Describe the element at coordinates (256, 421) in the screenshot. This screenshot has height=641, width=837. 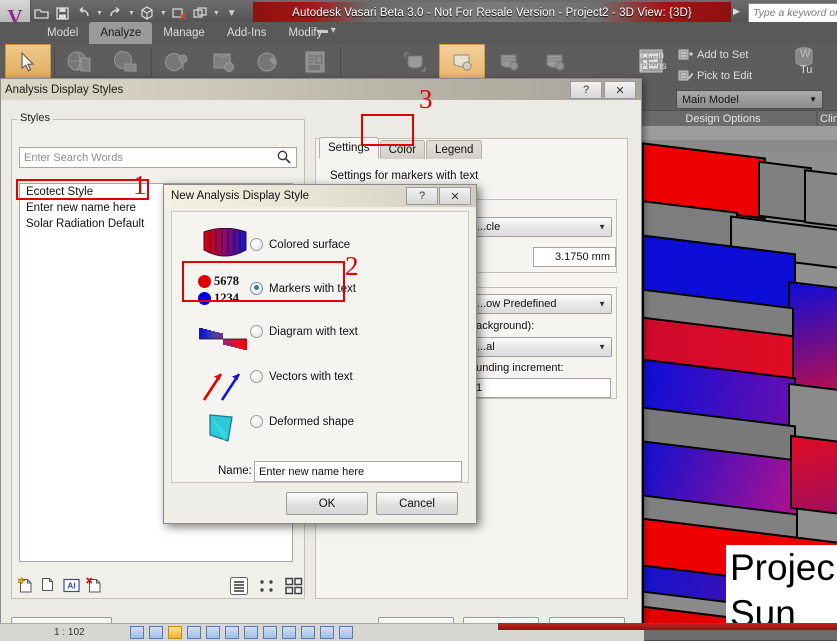
I see `deformed-shape-radio` at that location.